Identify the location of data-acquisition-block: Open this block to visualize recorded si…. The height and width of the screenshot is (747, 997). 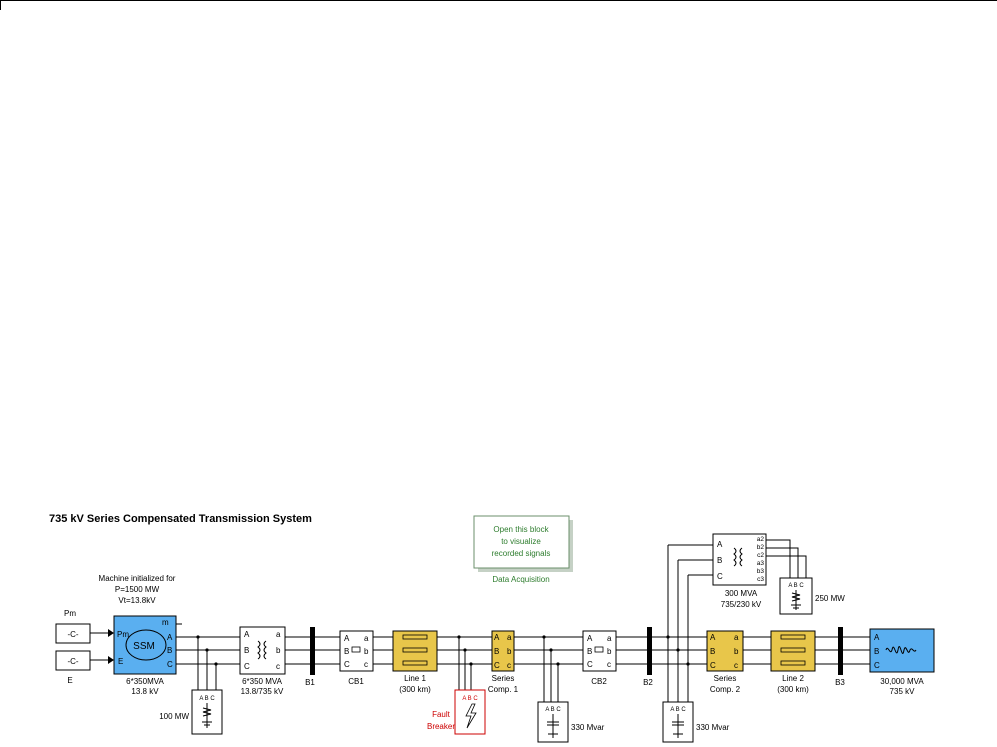
(523, 543).